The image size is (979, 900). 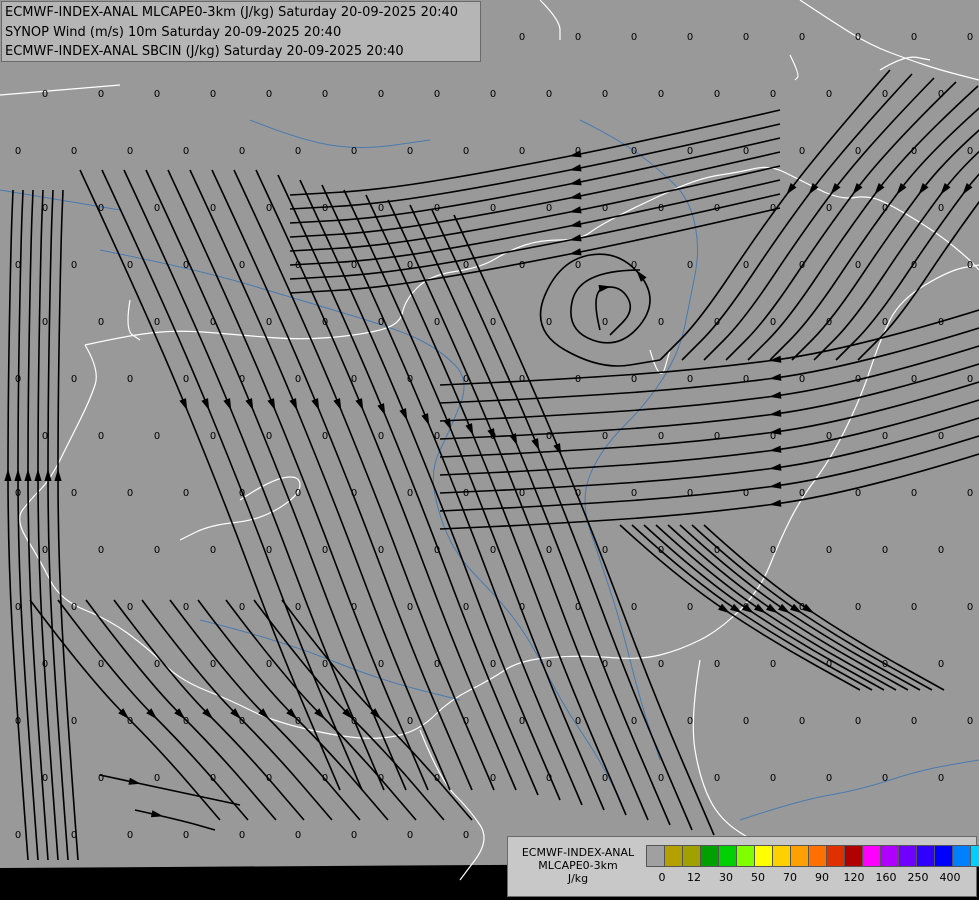 What do you see at coordinates (758, 877) in the screenshot?
I see `legend-tick-label: 50` at bounding box center [758, 877].